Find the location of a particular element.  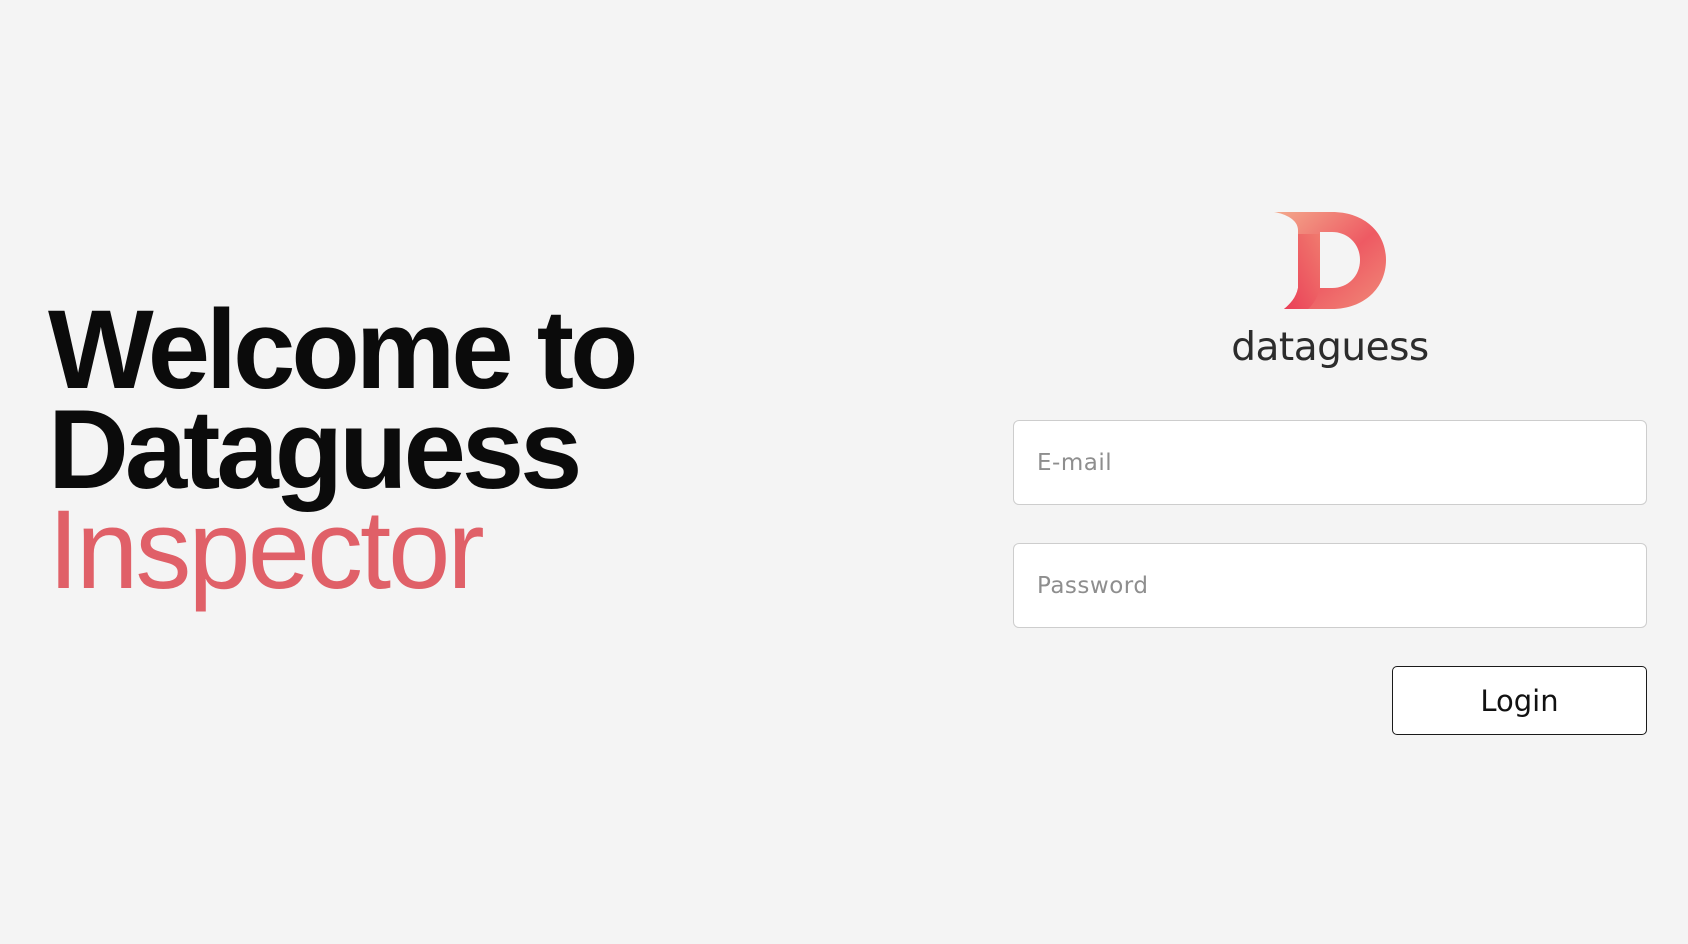

hero-title-line-1: Welcome to is located at coordinates (343, 349).